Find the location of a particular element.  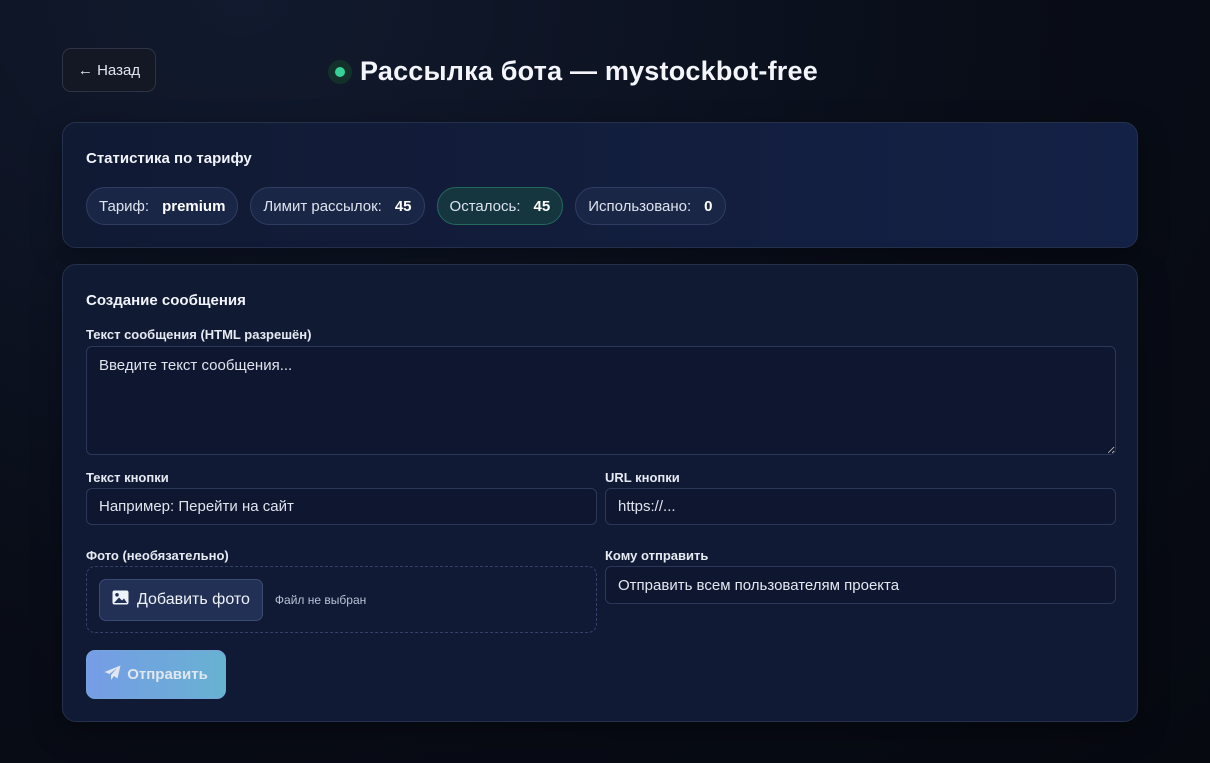

recipients-select: Отправить всем пользователям проекта is located at coordinates (860, 585).